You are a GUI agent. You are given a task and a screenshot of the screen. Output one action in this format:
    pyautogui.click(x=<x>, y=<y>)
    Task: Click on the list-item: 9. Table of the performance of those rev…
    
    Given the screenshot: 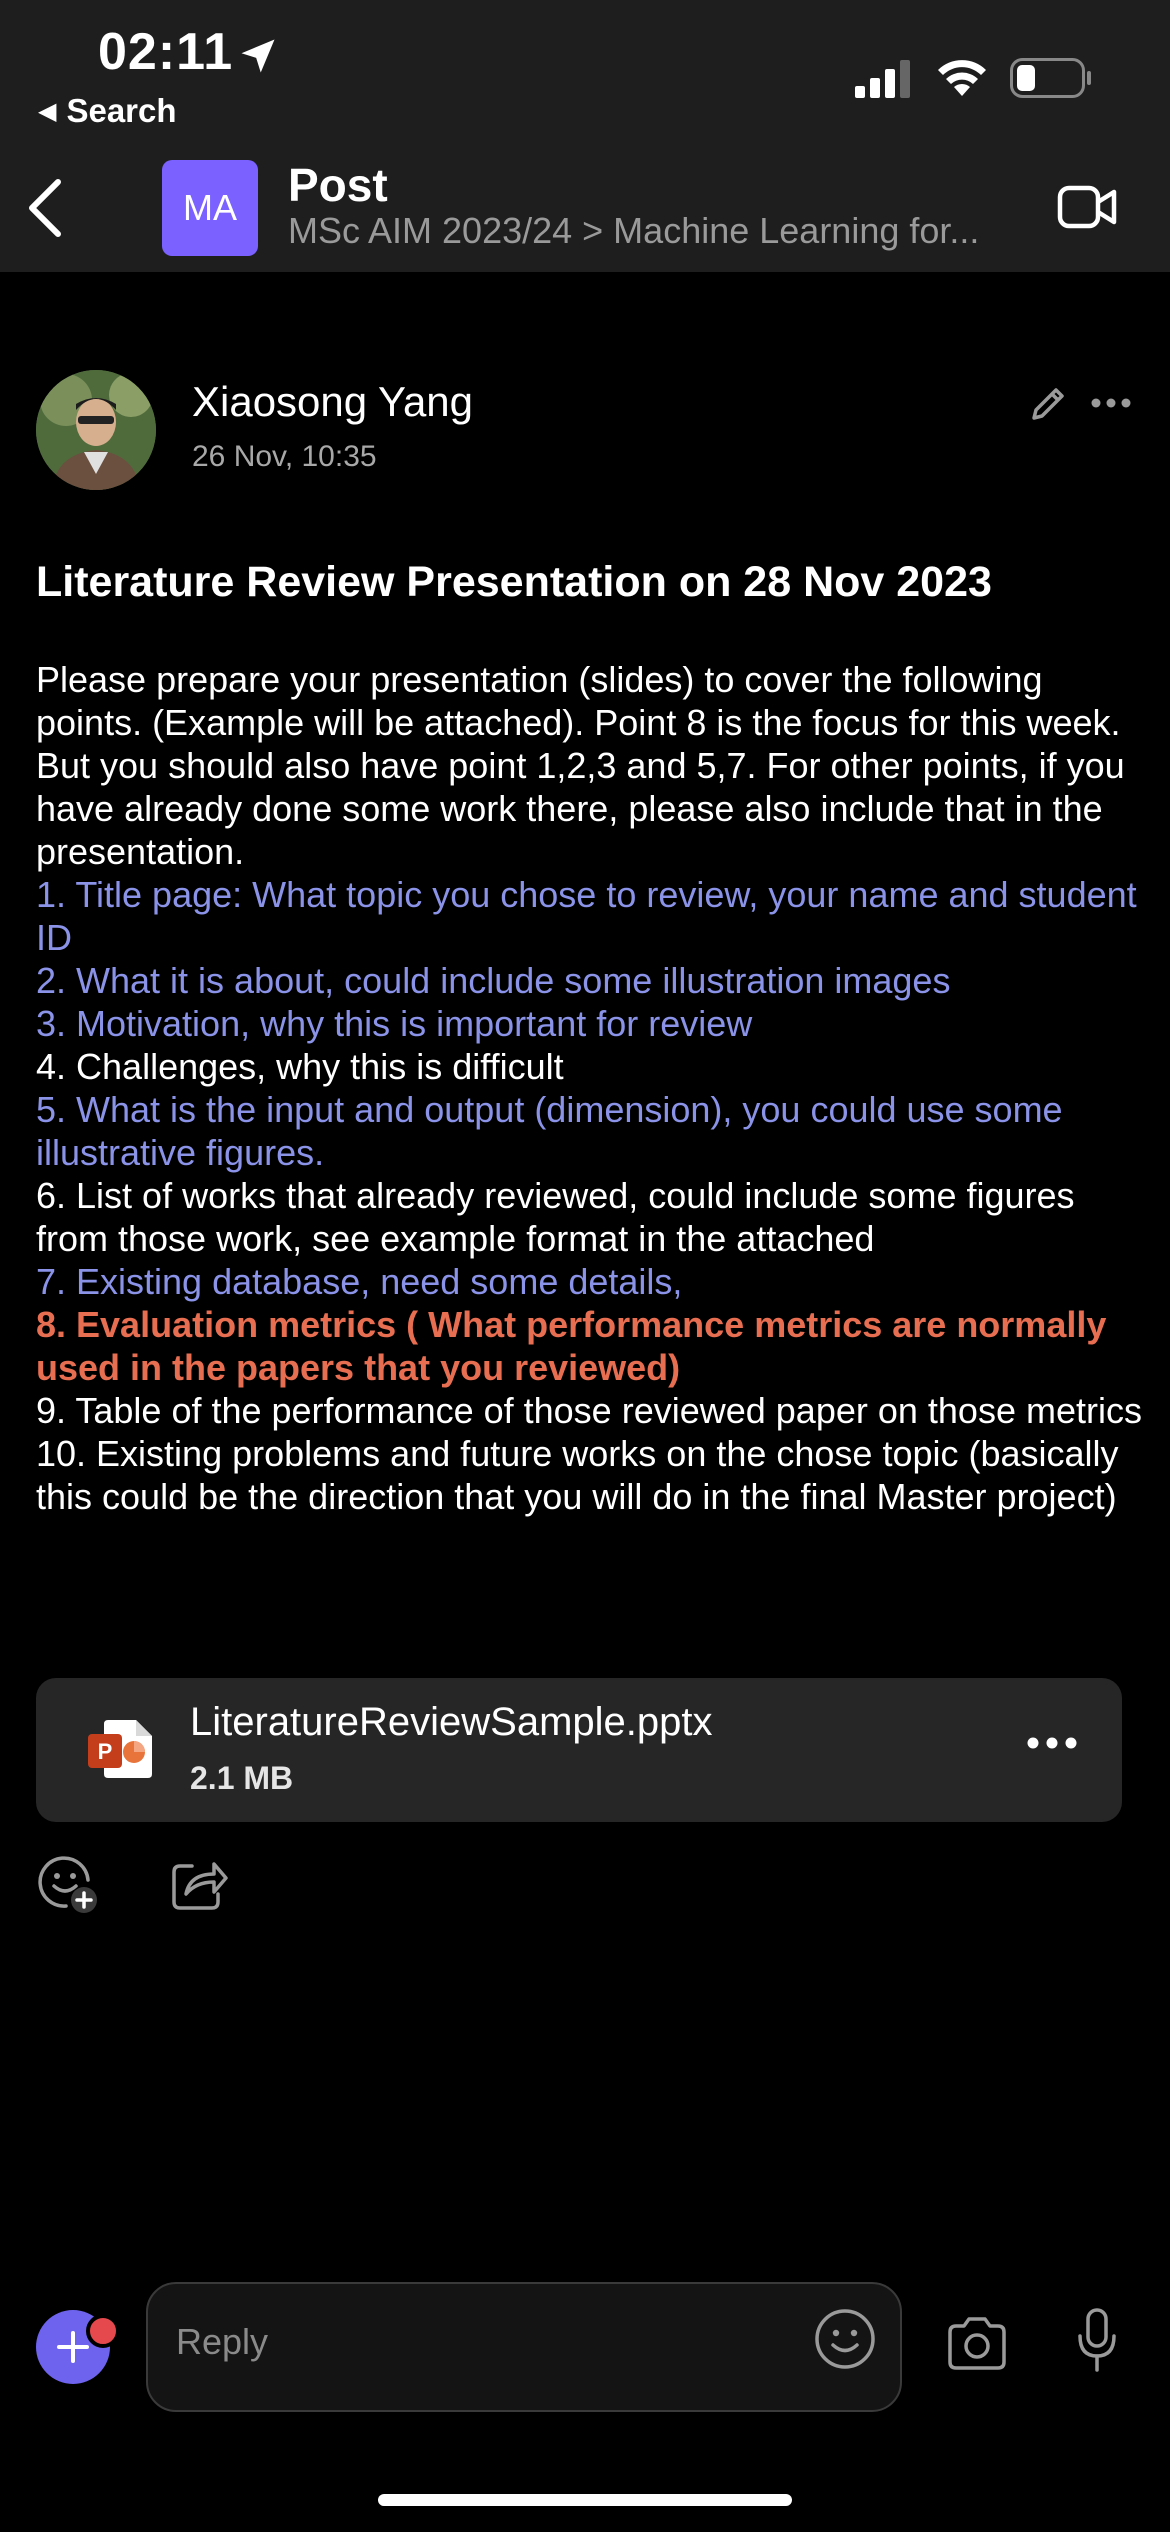 What is the action you would take?
    pyautogui.click(x=589, y=1410)
    